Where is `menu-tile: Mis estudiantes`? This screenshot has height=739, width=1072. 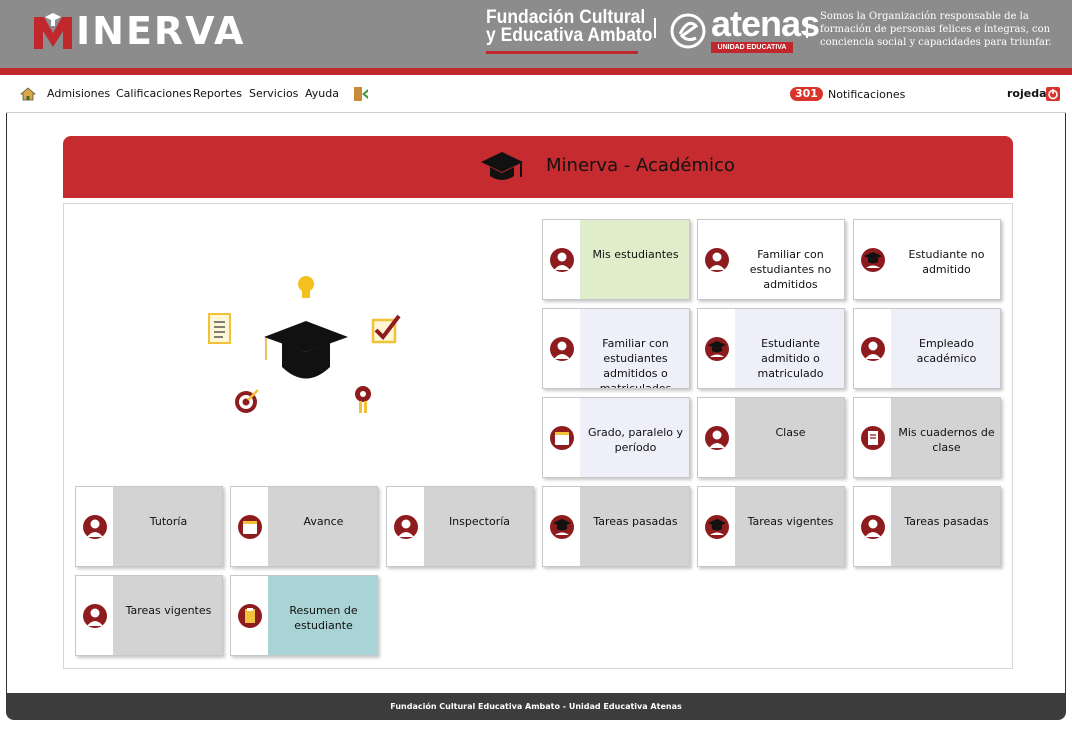 menu-tile: Mis estudiantes is located at coordinates (616, 259).